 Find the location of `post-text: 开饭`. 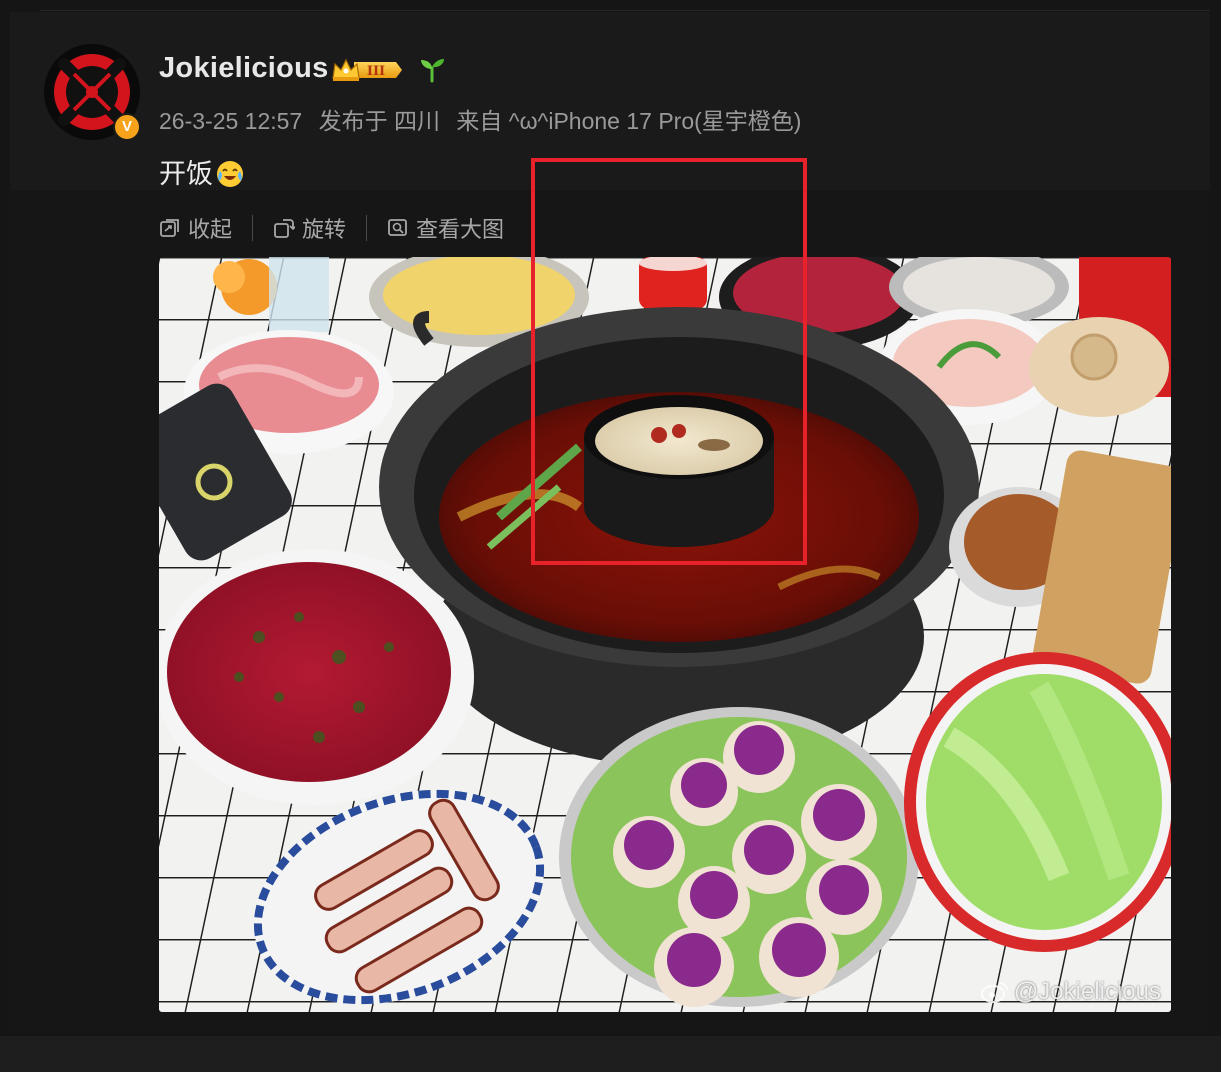

post-text: 开饭 is located at coordinates (202, 171).